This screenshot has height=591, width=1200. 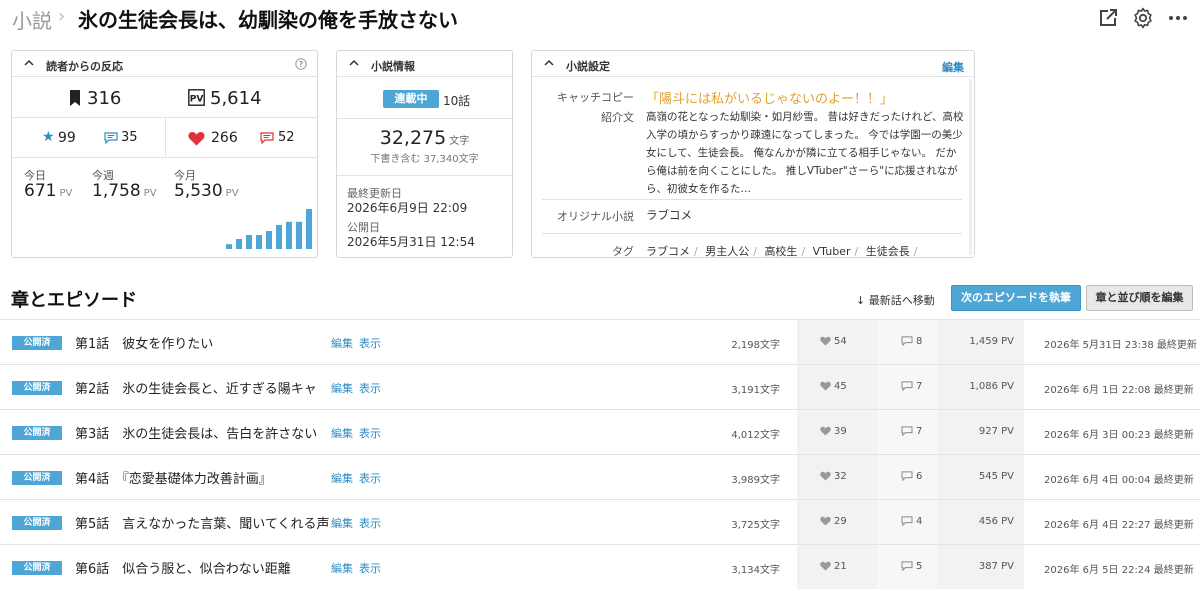 I want to click on intro-label: 紹介文, so click(x=617, y=117).